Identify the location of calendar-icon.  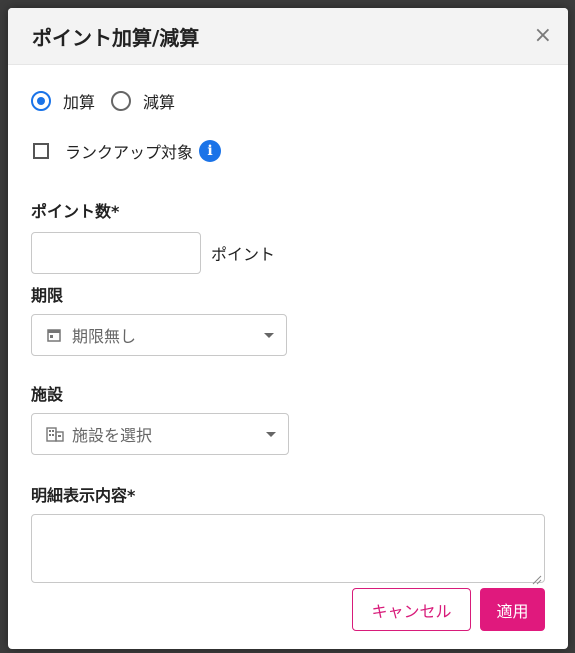
(54, 335).